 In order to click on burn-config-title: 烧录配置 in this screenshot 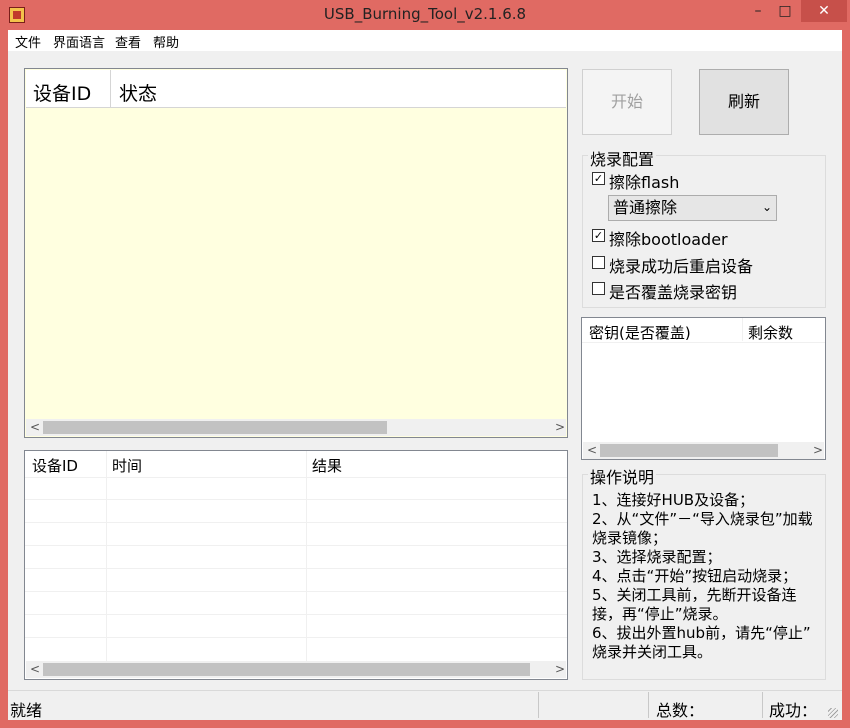, I will do `click(622, 158)`.